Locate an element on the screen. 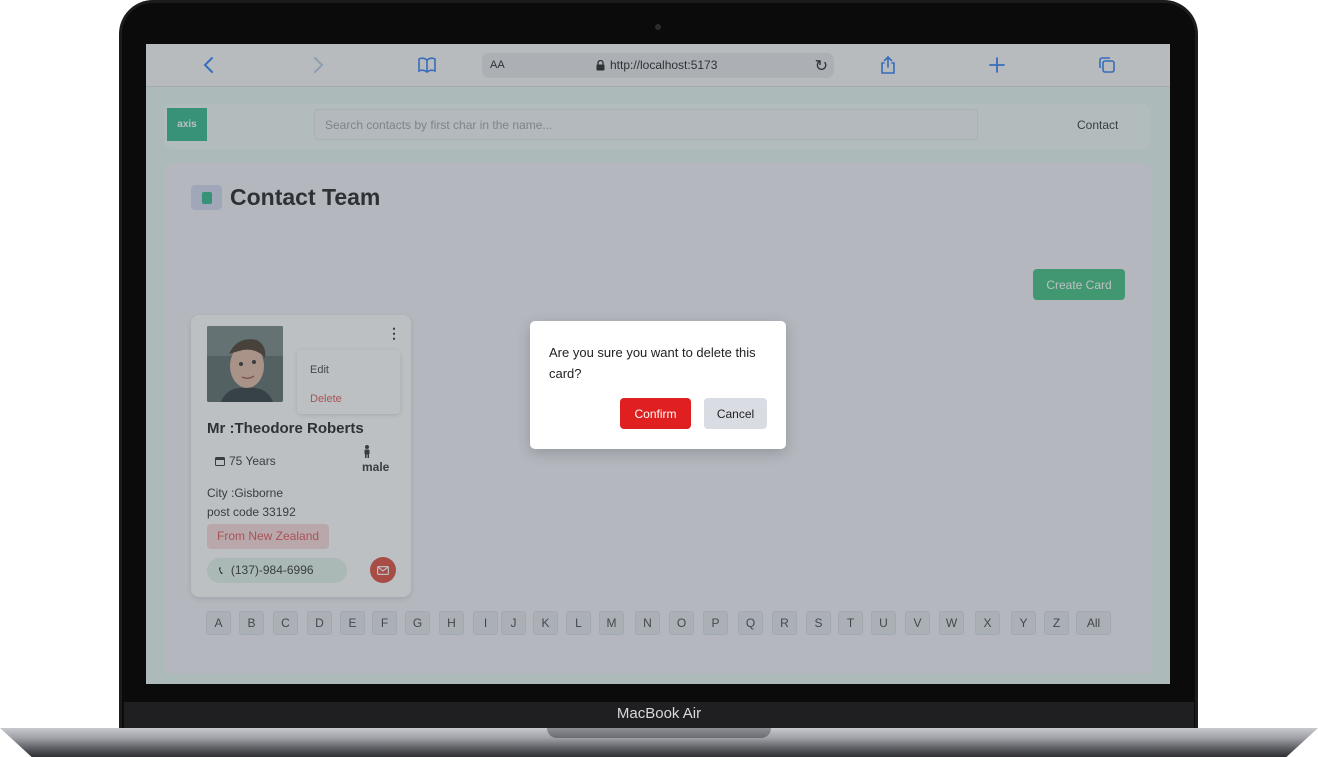  laptop-hinge-notch is located at coordinates (659, 733).